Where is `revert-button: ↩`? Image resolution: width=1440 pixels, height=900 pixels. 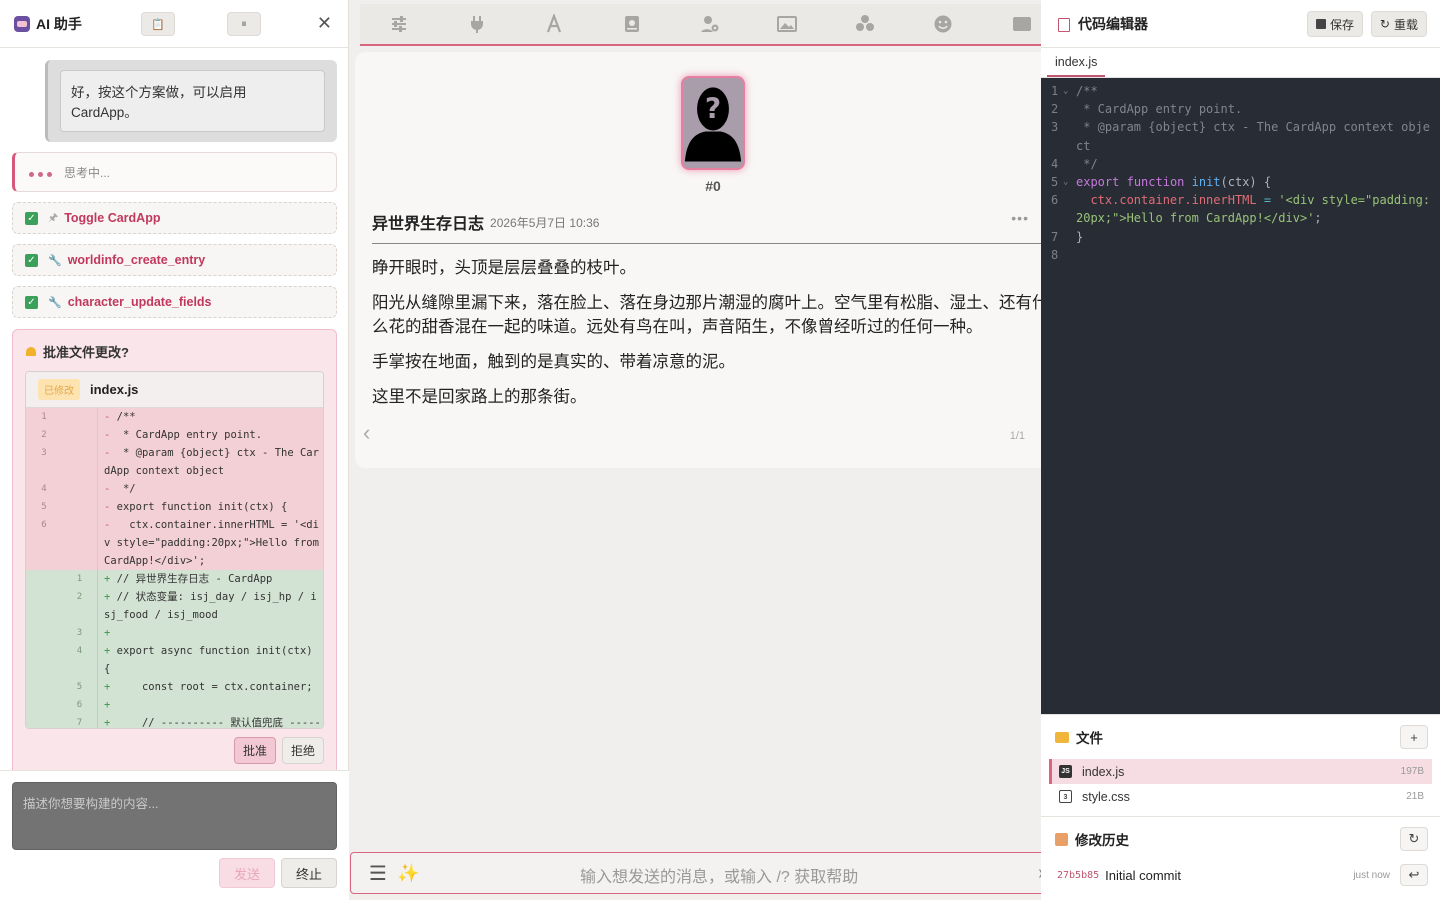
revert-button: ↩ is located at coordinates (1414, 875).